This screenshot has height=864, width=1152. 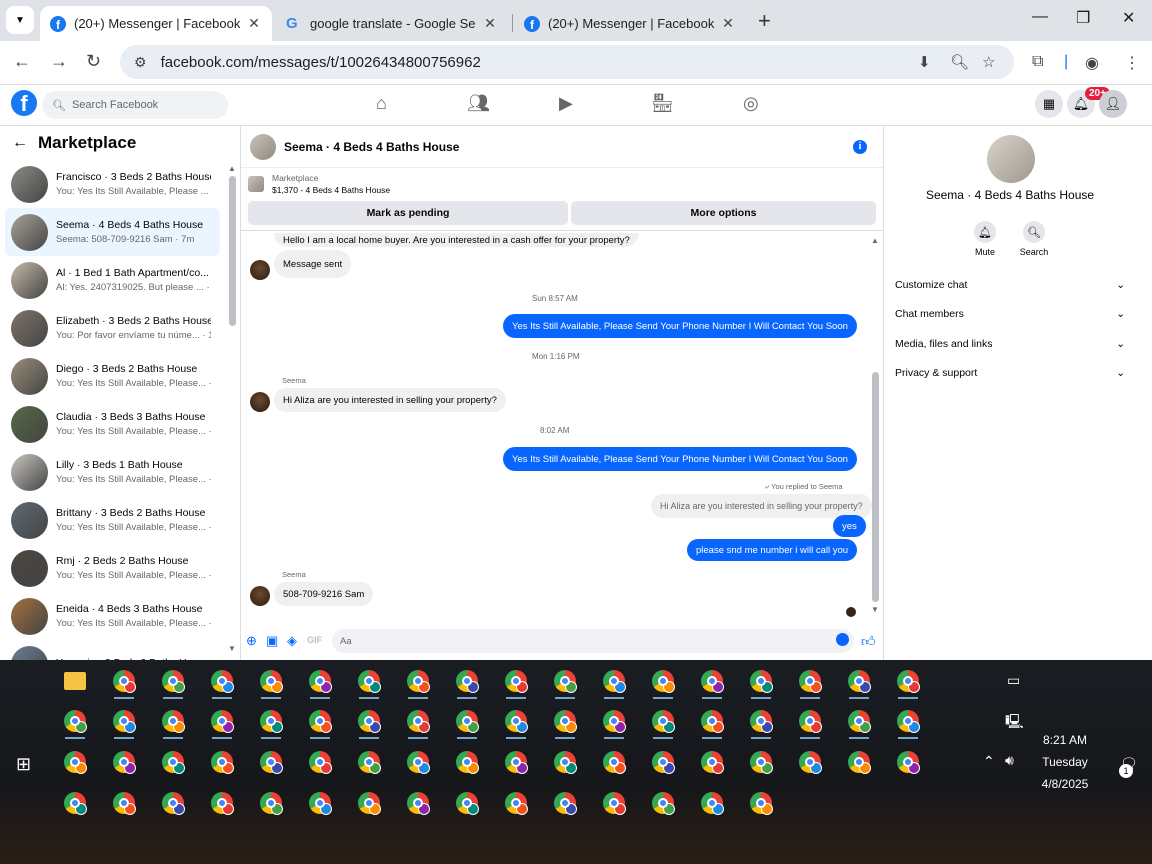 What do you see at coordinates (1128, 18) in the screenshot?
I see `close-window-button: ✕` at bounding box center [1128, 18].